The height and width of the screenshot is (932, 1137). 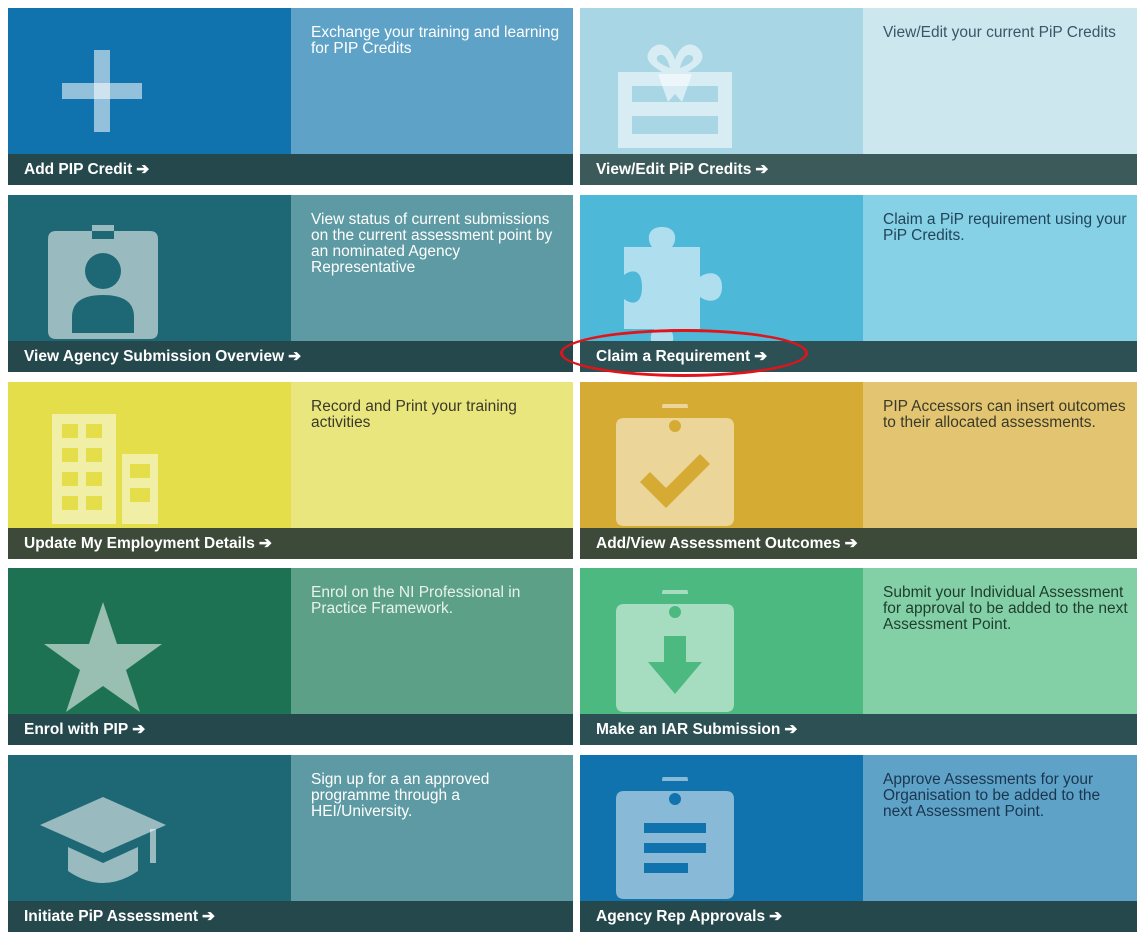 What do you see at coordinates (78, 169) in the screenshot?
I see `tile-label: Add PIP Credit` at bounding box center [78, 169].